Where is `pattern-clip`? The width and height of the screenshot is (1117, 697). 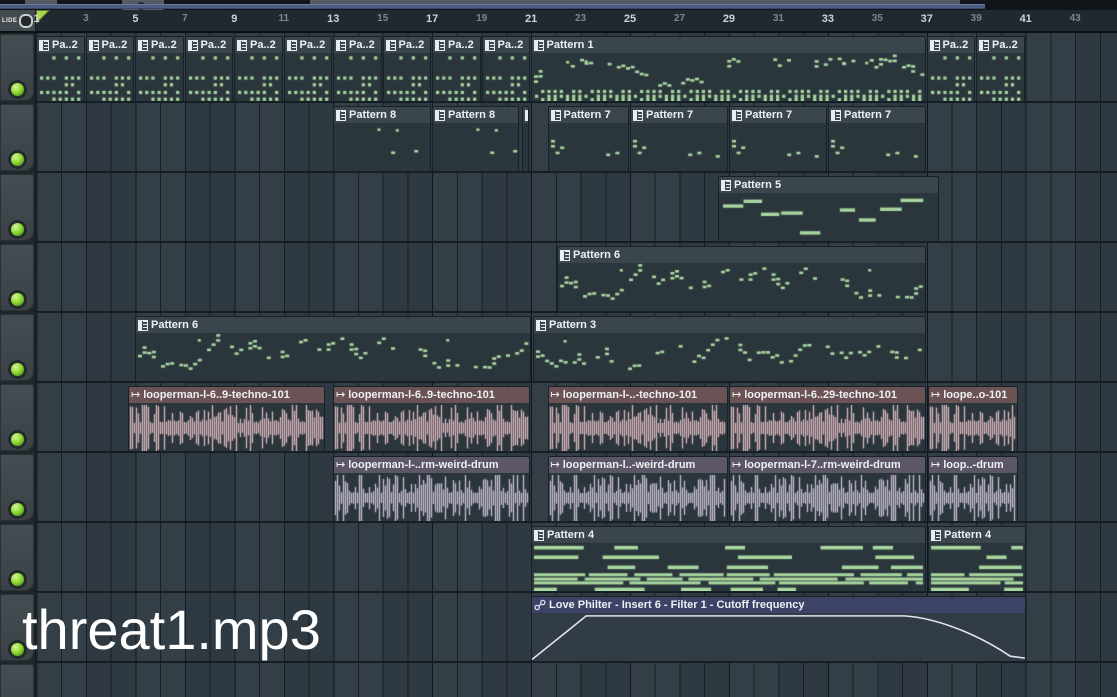 pattern-clip is located at coordinates (525, 139).